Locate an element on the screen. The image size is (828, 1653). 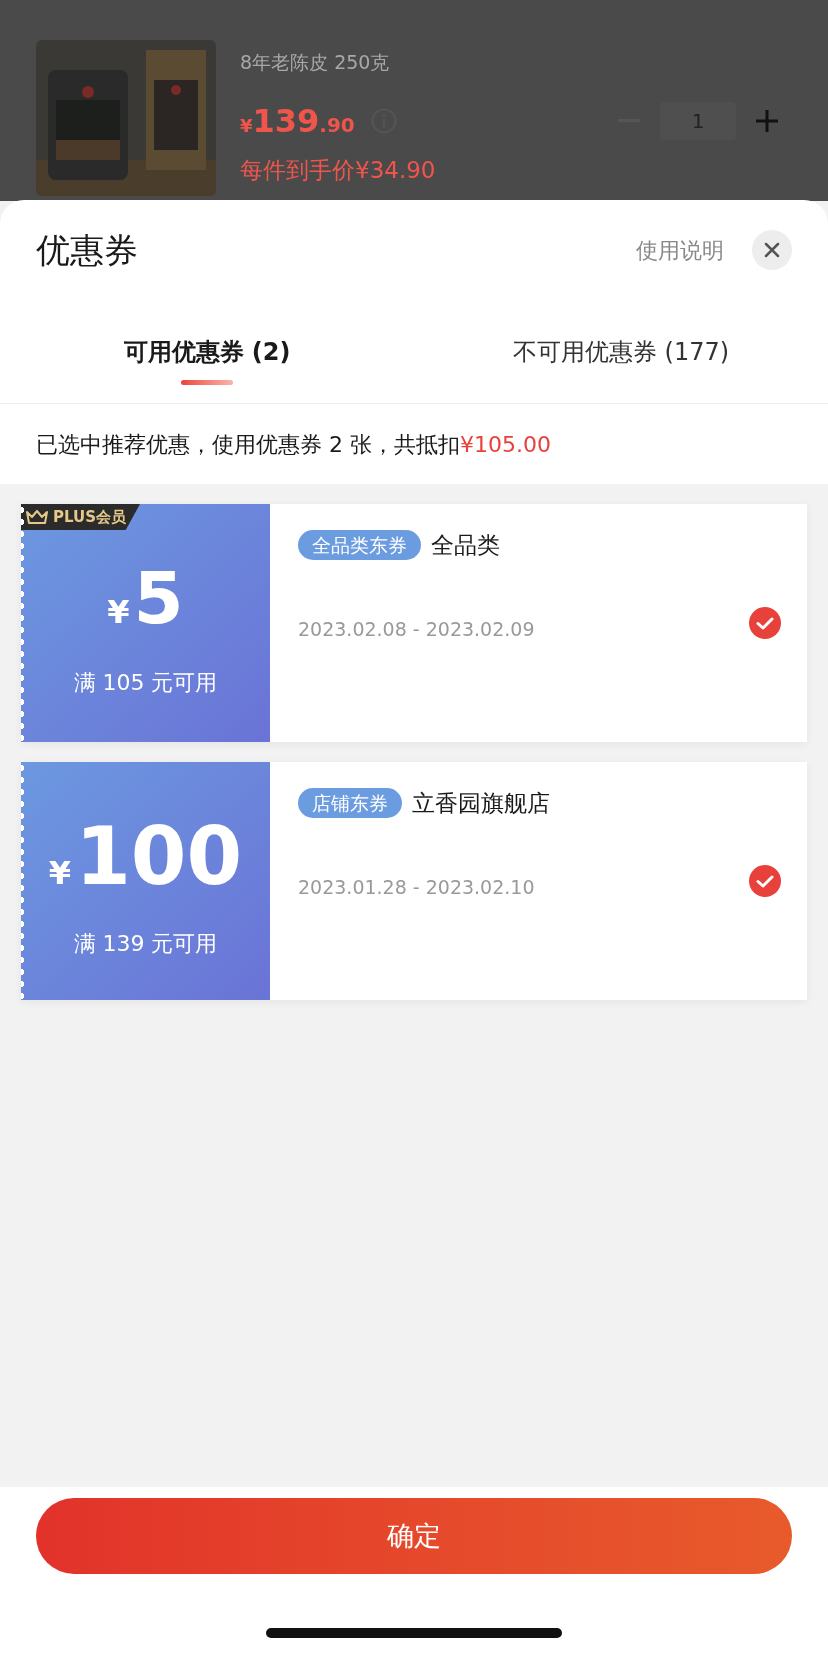
confirm-button: 确定 is located at coordinates (414, 1536).